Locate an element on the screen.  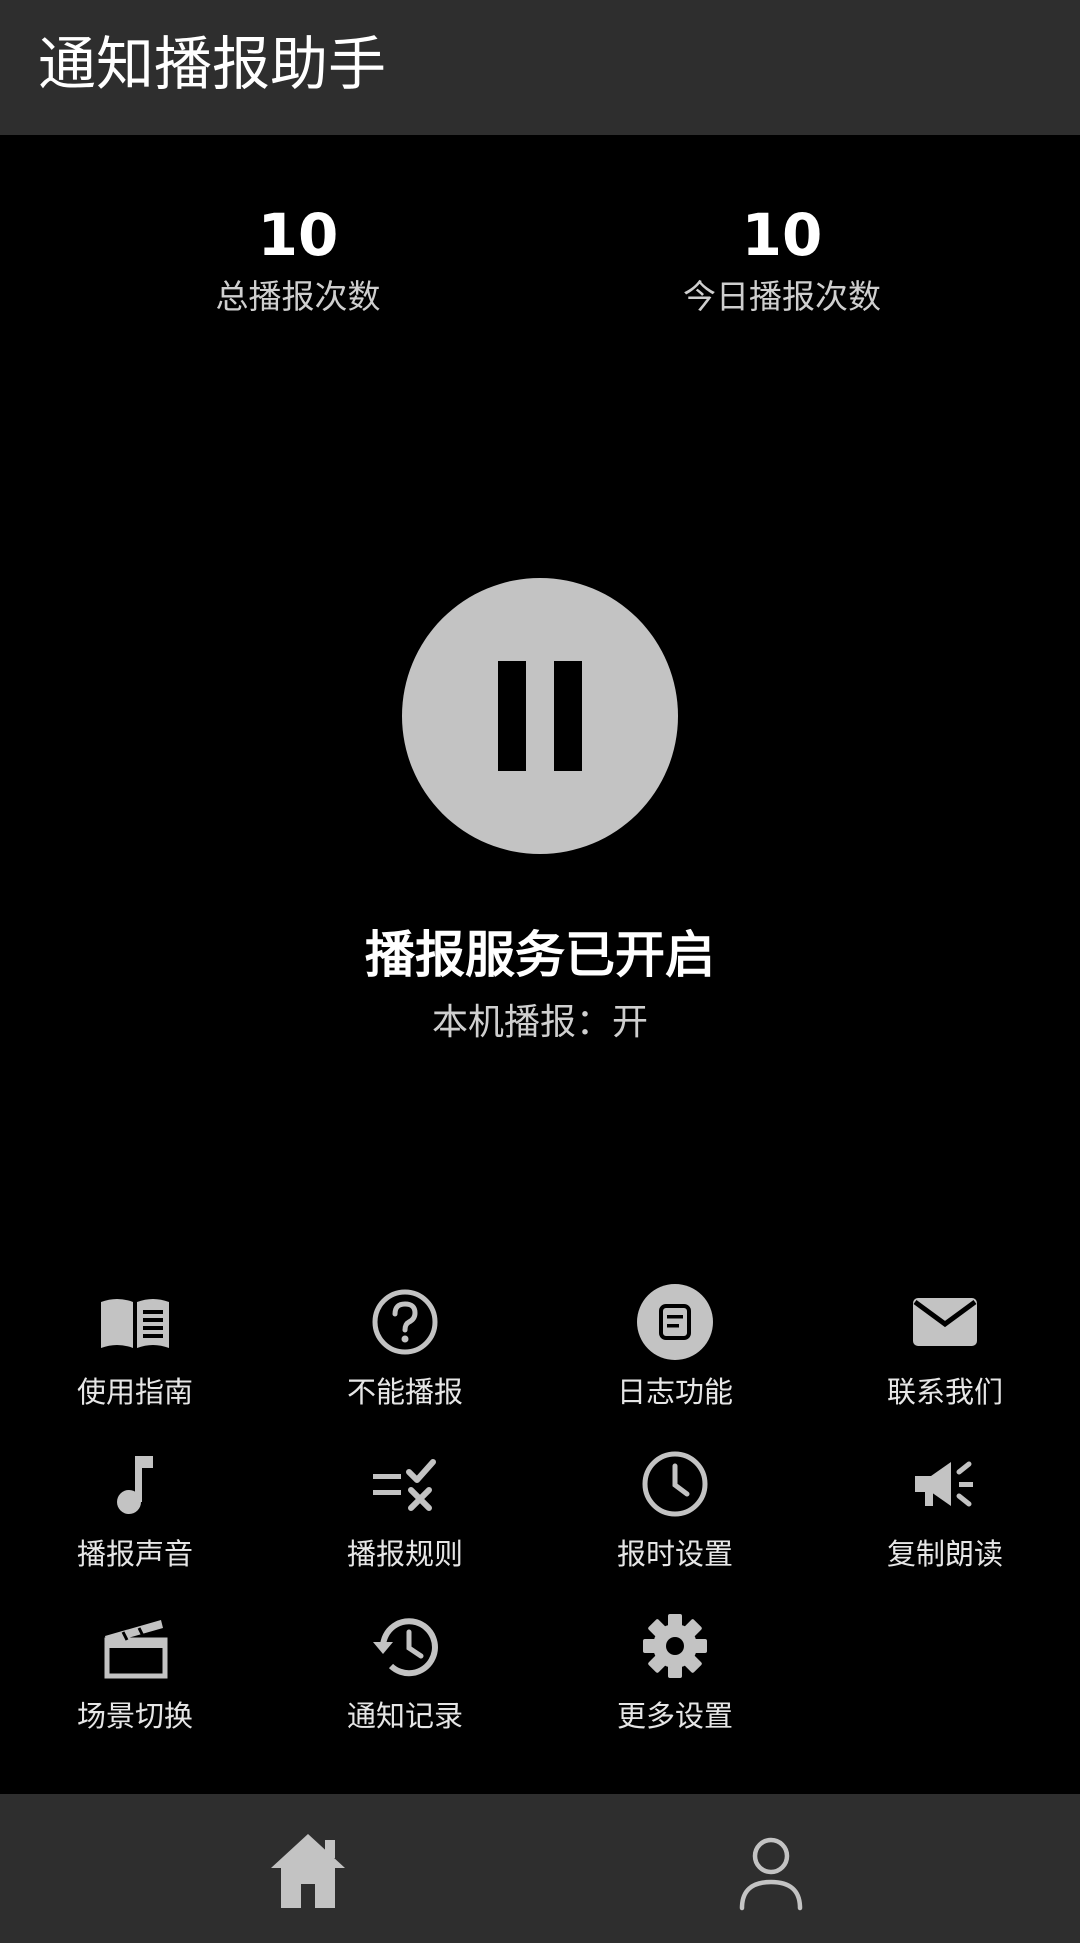
menu-item-copy-read: 复制朗读 is located at coordinates (945, 1519).